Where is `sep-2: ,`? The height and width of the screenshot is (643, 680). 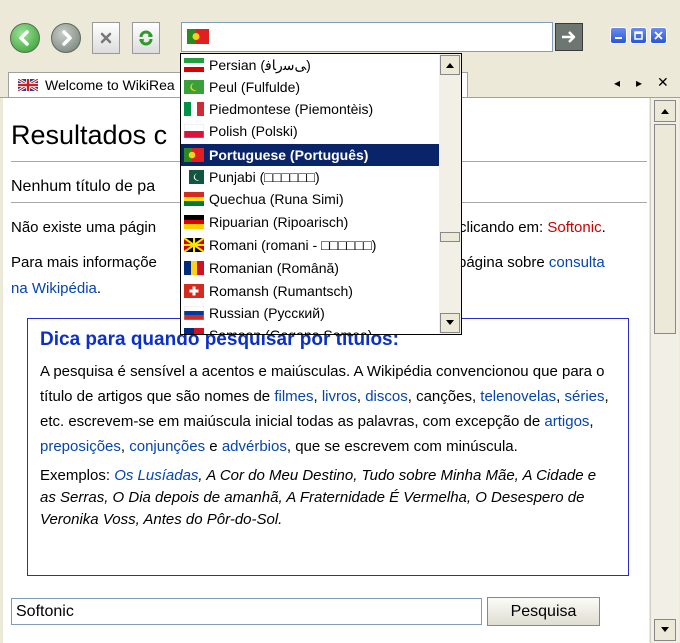 sep-2: , is located at coordinates (361, 396).